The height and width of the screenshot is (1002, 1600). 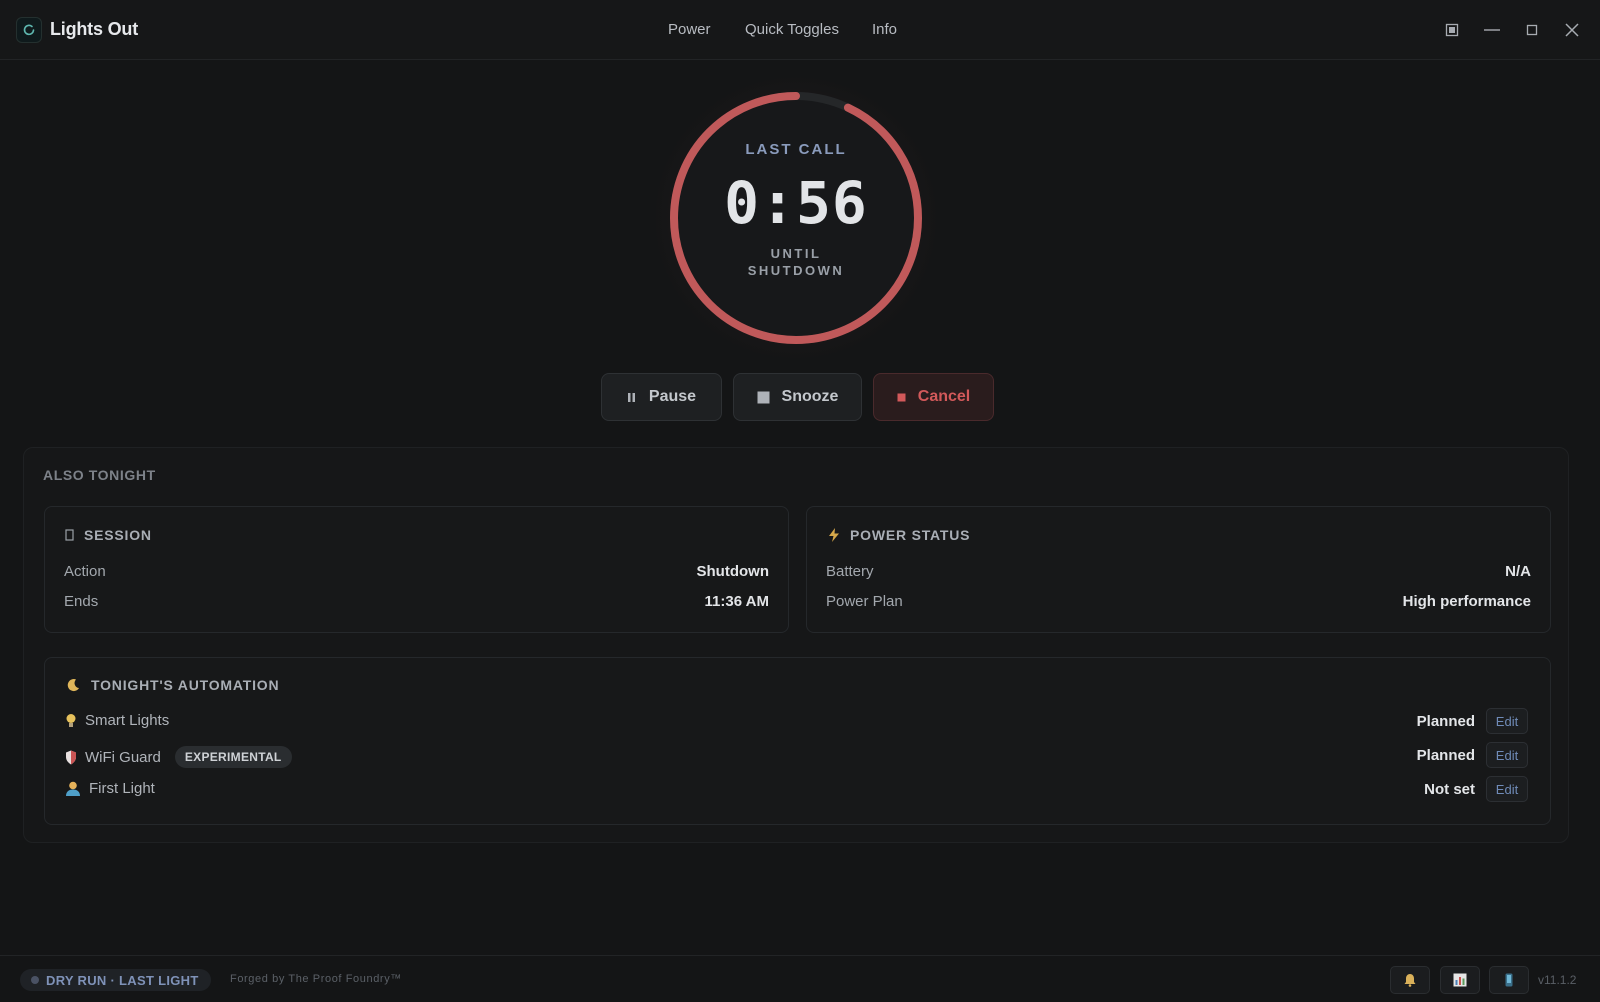 I want to click on footer-credit: Forged by The Proof Foundry™, so click(x=316, y=979).